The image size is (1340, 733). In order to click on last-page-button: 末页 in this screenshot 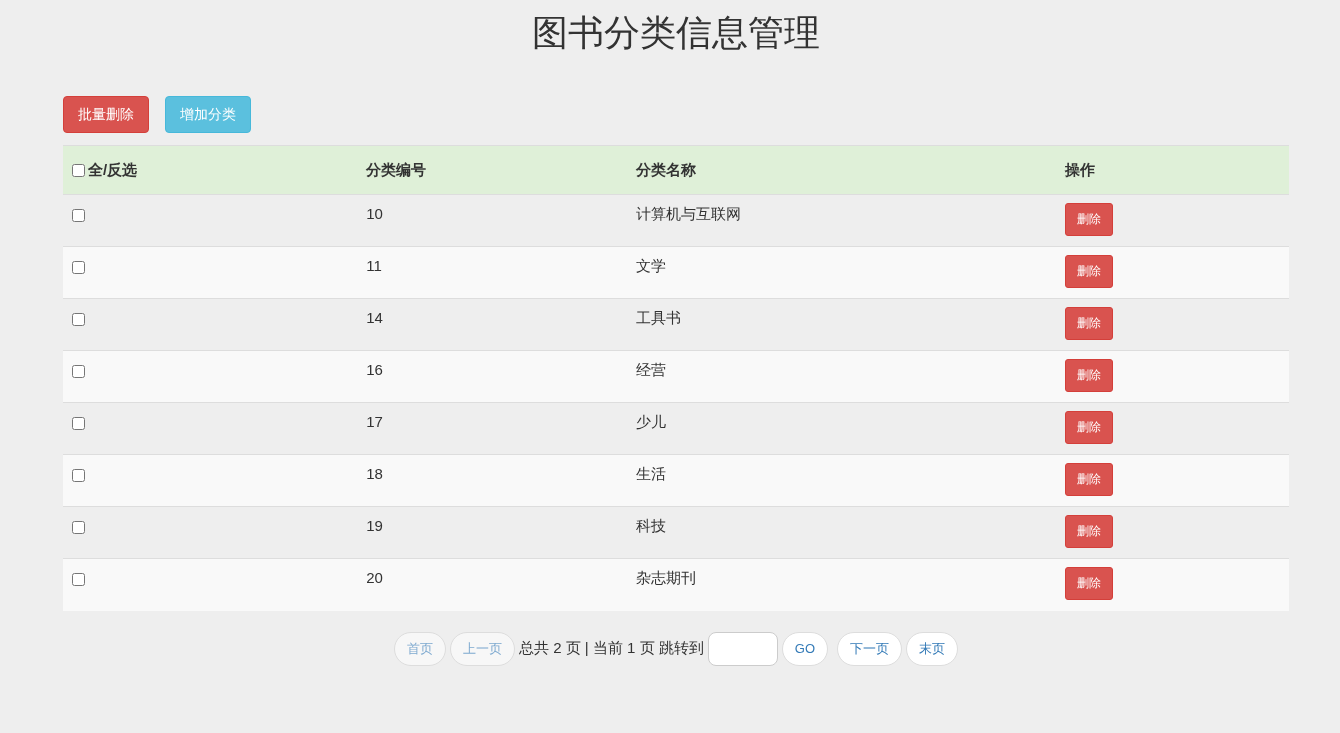, I will do `click(932, 648)`.